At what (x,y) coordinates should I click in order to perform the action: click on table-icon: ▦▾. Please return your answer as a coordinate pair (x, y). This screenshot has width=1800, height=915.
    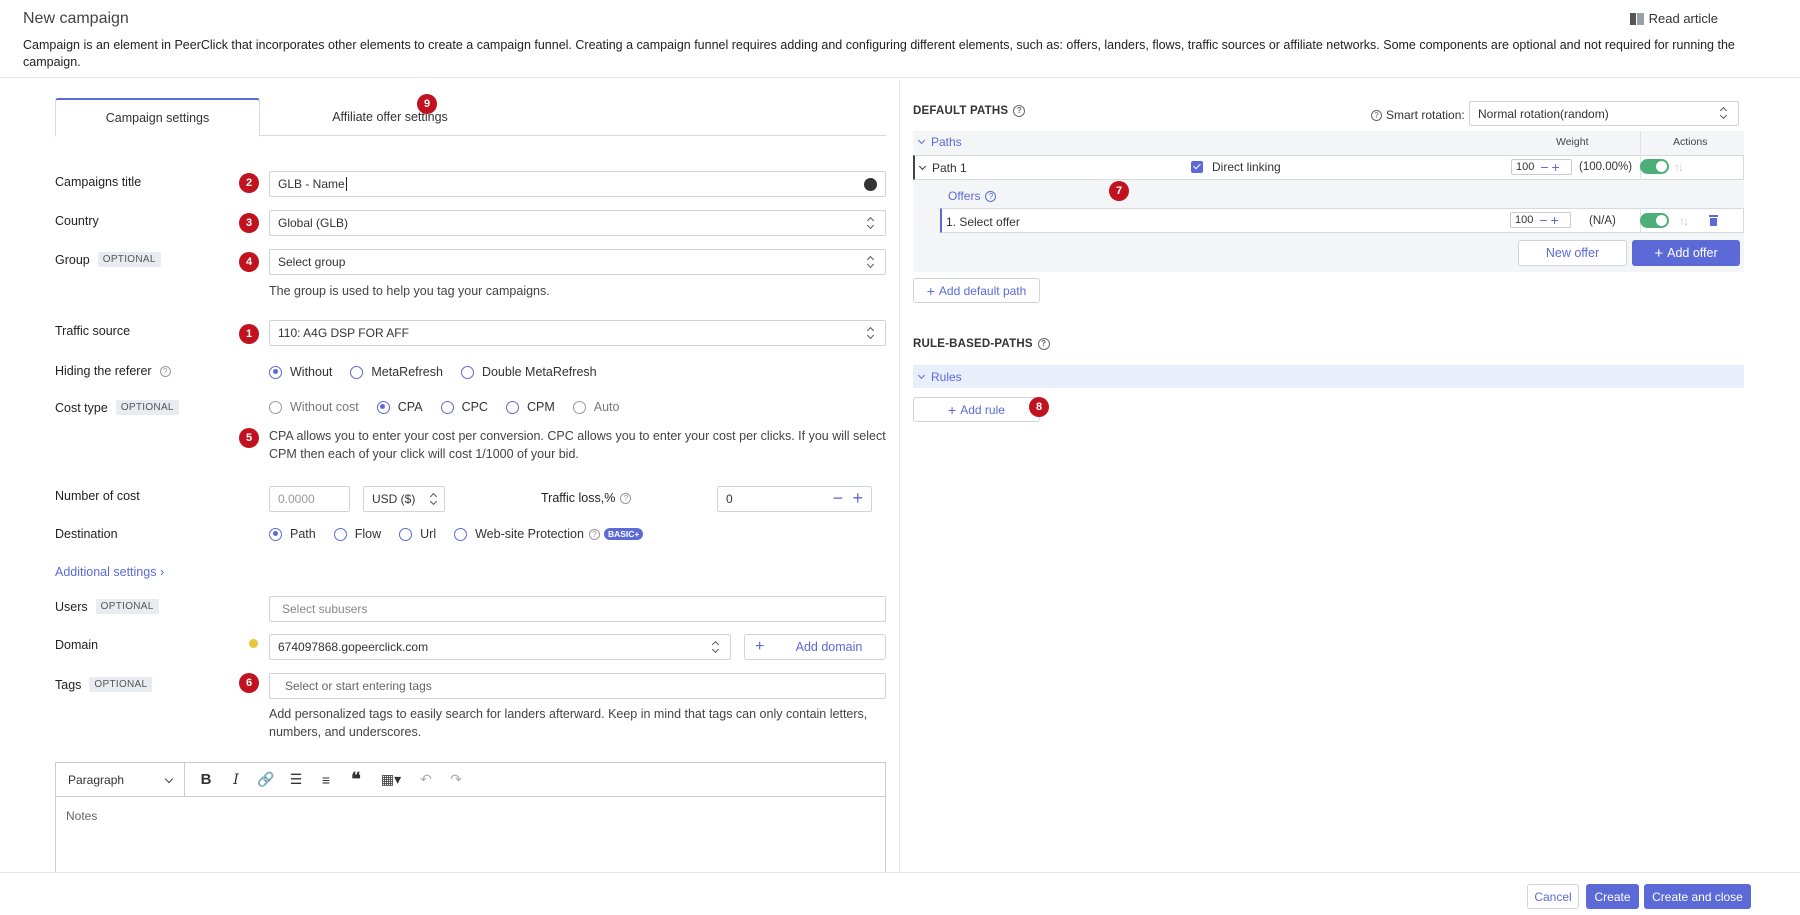
    Looking at the image, I should click on (391, 780).